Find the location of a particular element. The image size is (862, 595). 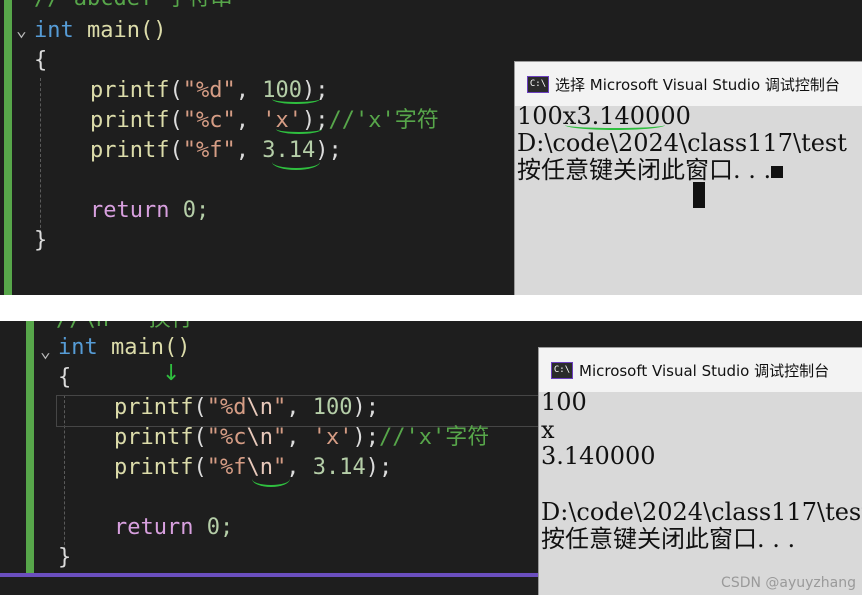

console-titlebar: C:\ Microsoft Visual Studio 调试控制台 is located at coordinates (700, 370).